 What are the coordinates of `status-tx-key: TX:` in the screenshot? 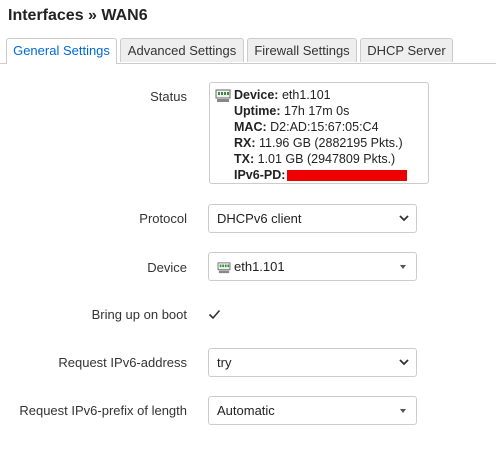 It's located at (244, 159).